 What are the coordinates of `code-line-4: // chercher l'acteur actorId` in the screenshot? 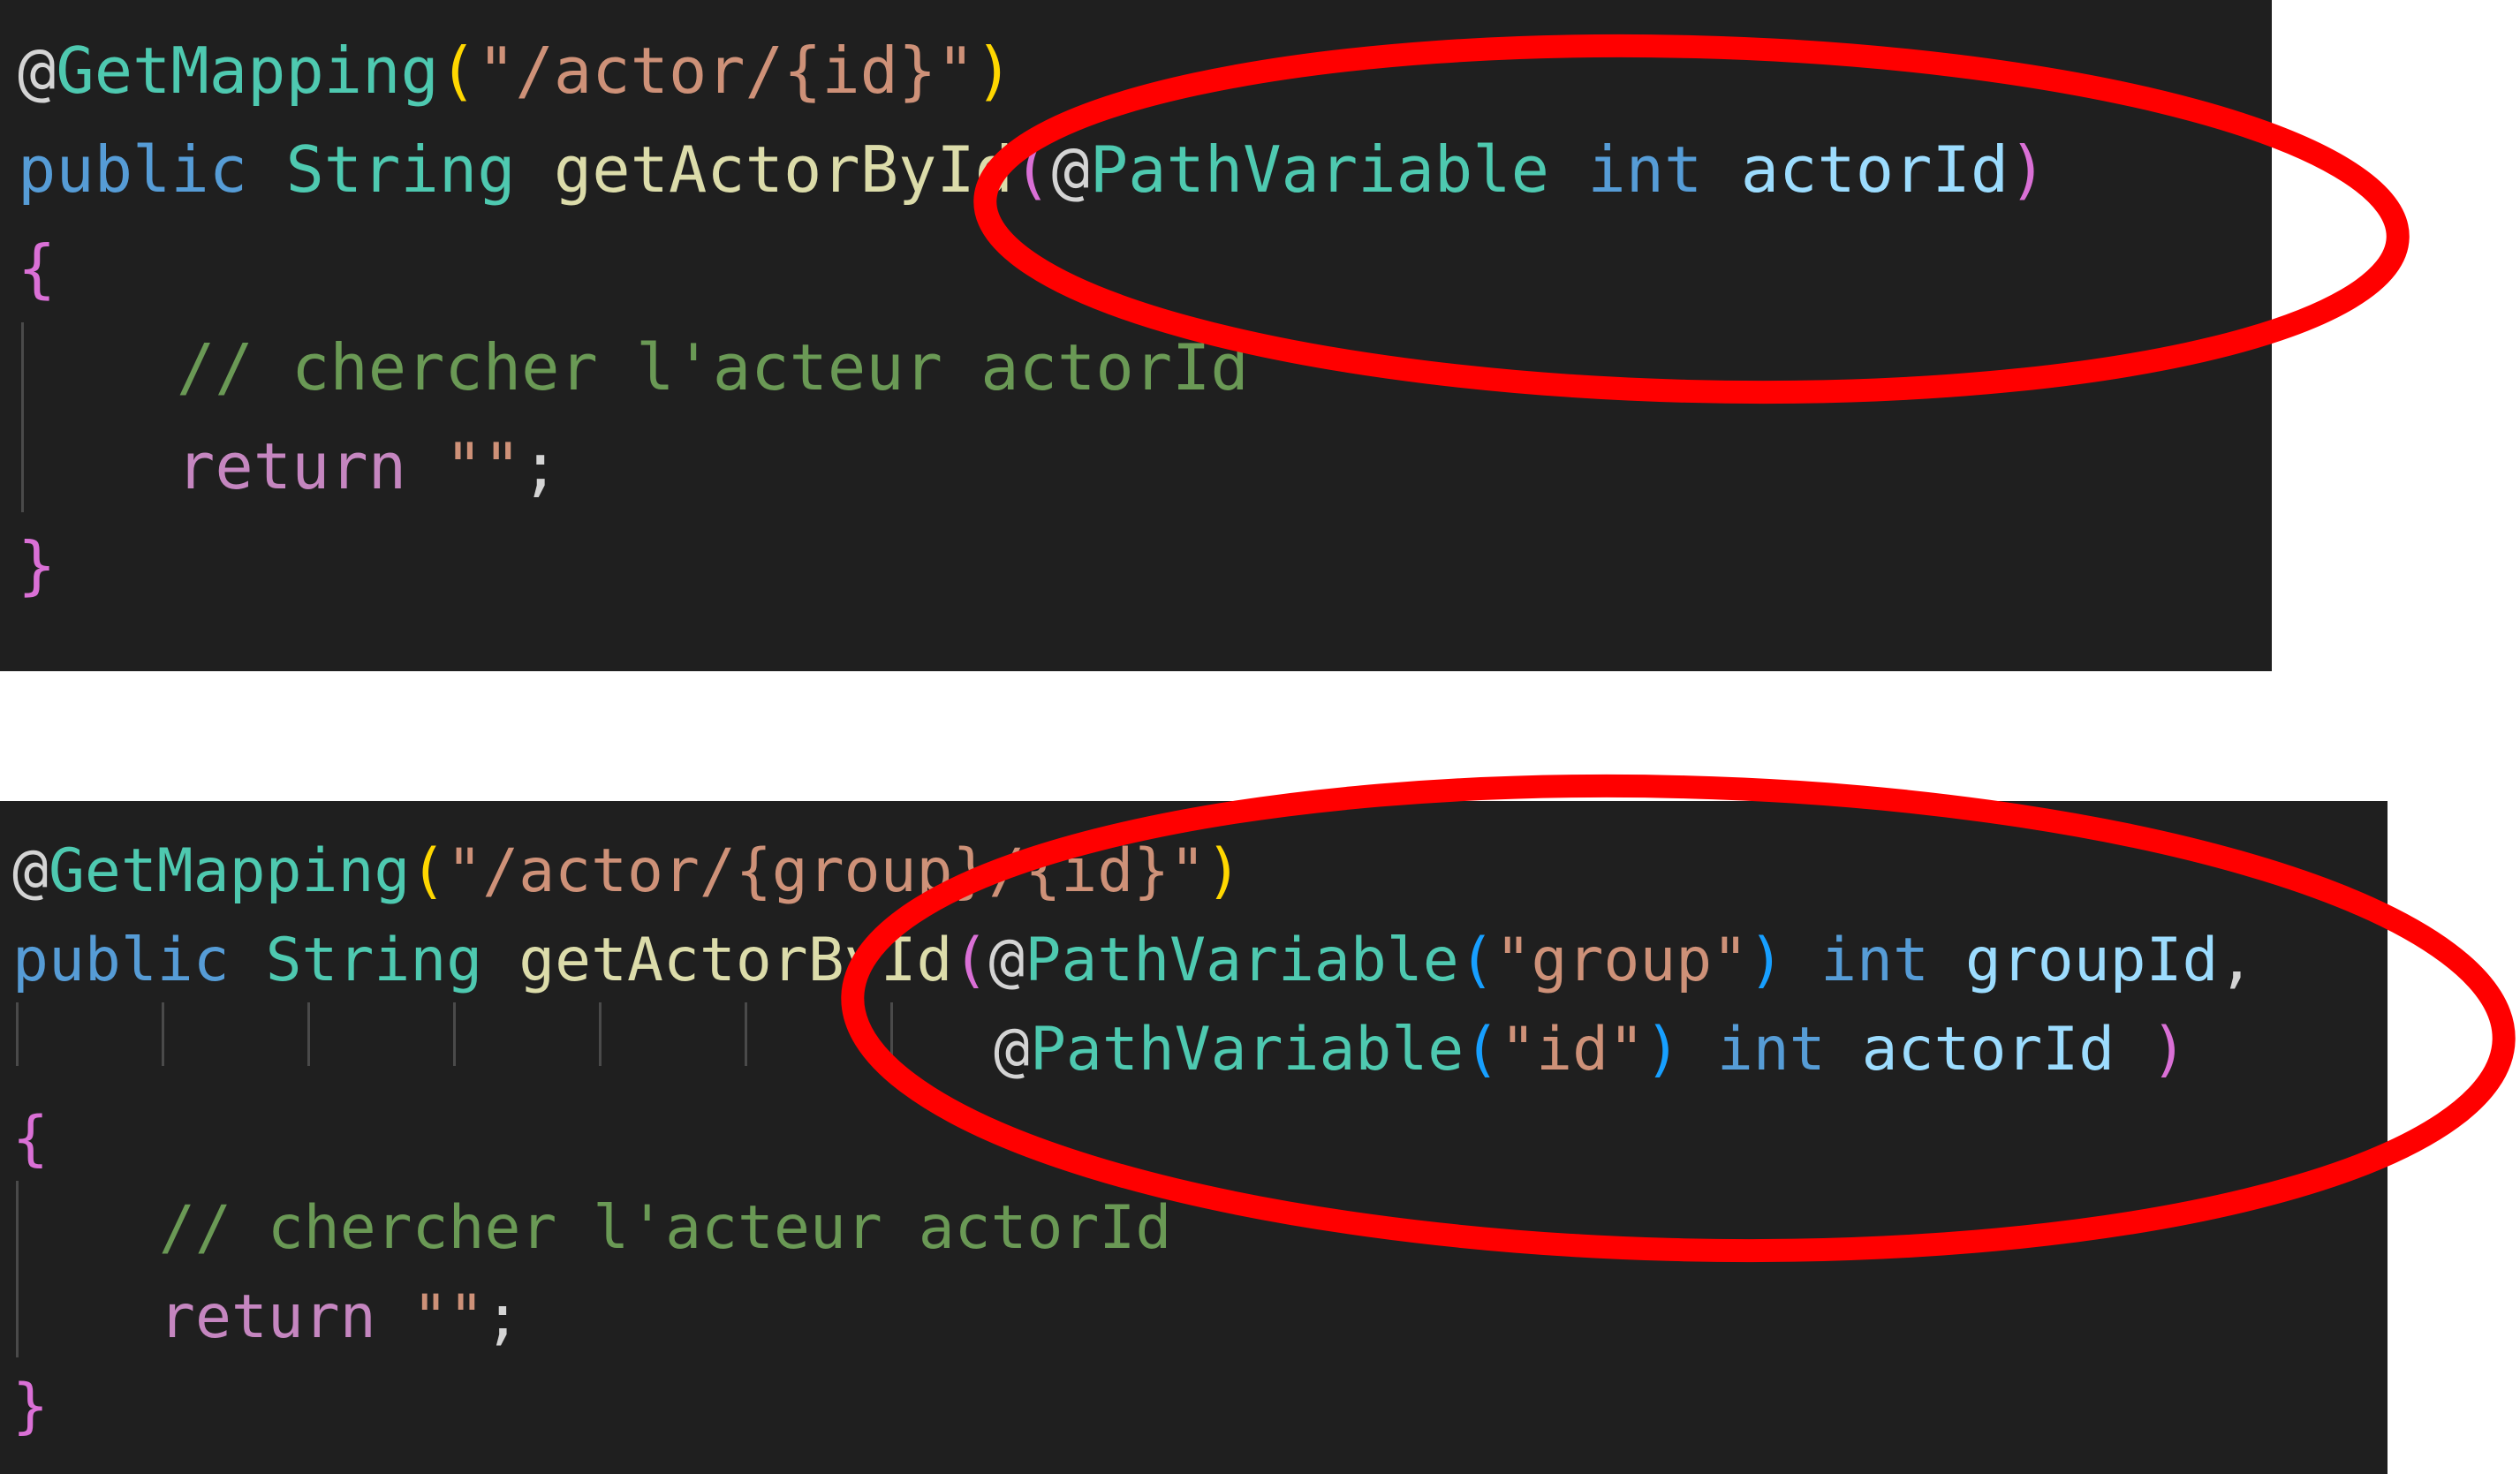 It's located at (713, 367).